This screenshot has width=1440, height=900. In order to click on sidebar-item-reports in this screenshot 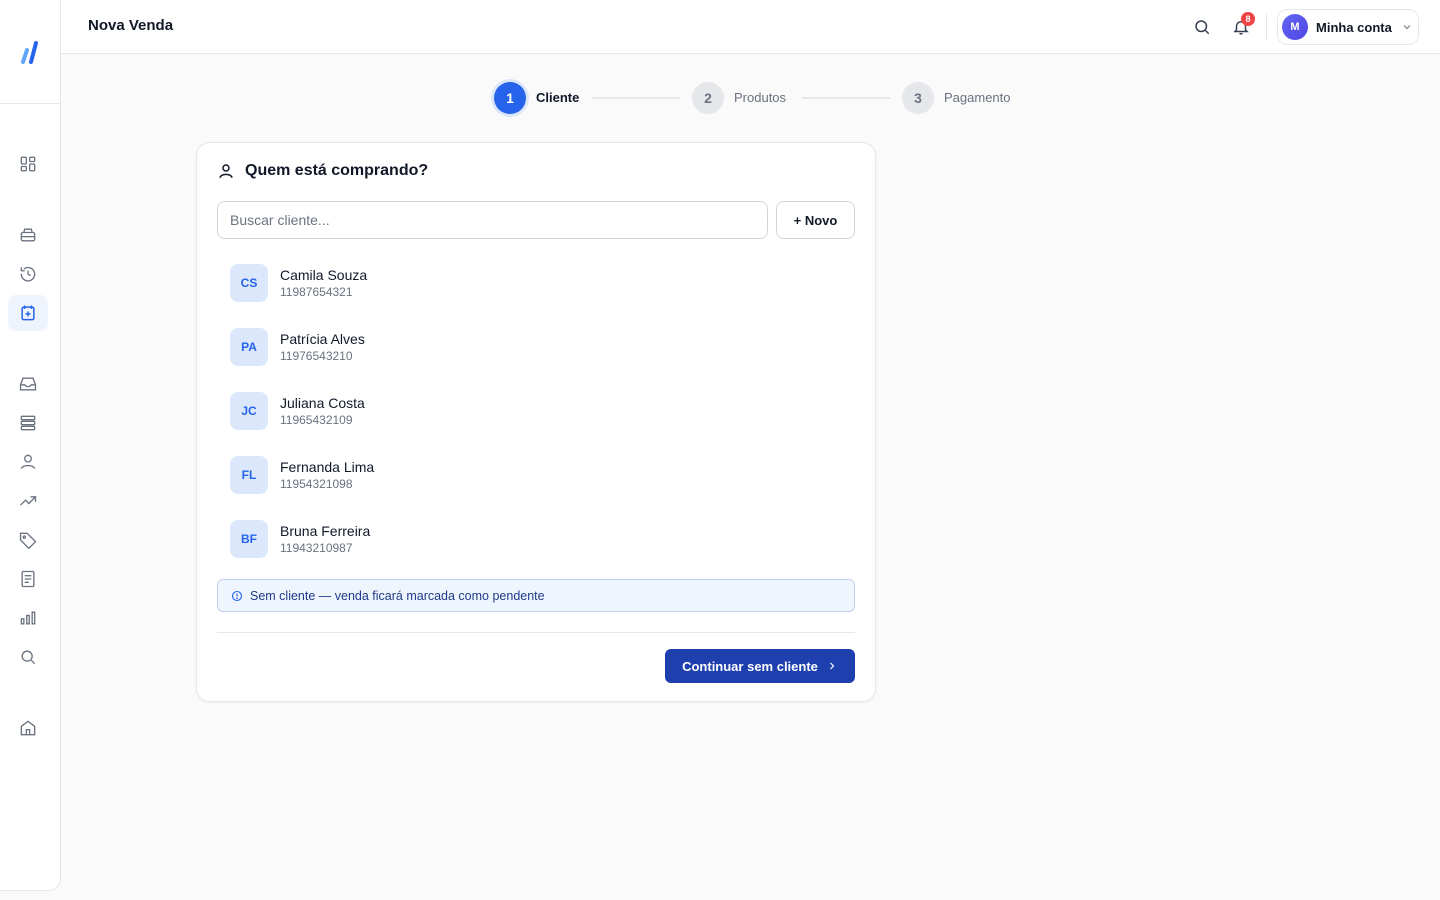, I will do `click(28, 618)`.